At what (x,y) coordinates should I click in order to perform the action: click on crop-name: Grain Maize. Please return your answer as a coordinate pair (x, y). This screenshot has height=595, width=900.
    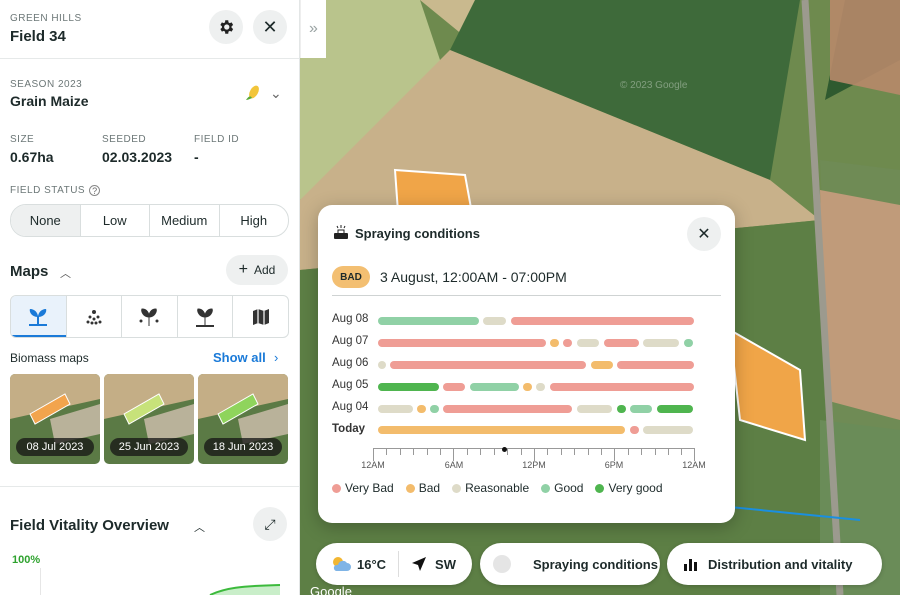
    Looking at the image, I should click on (49, 101).